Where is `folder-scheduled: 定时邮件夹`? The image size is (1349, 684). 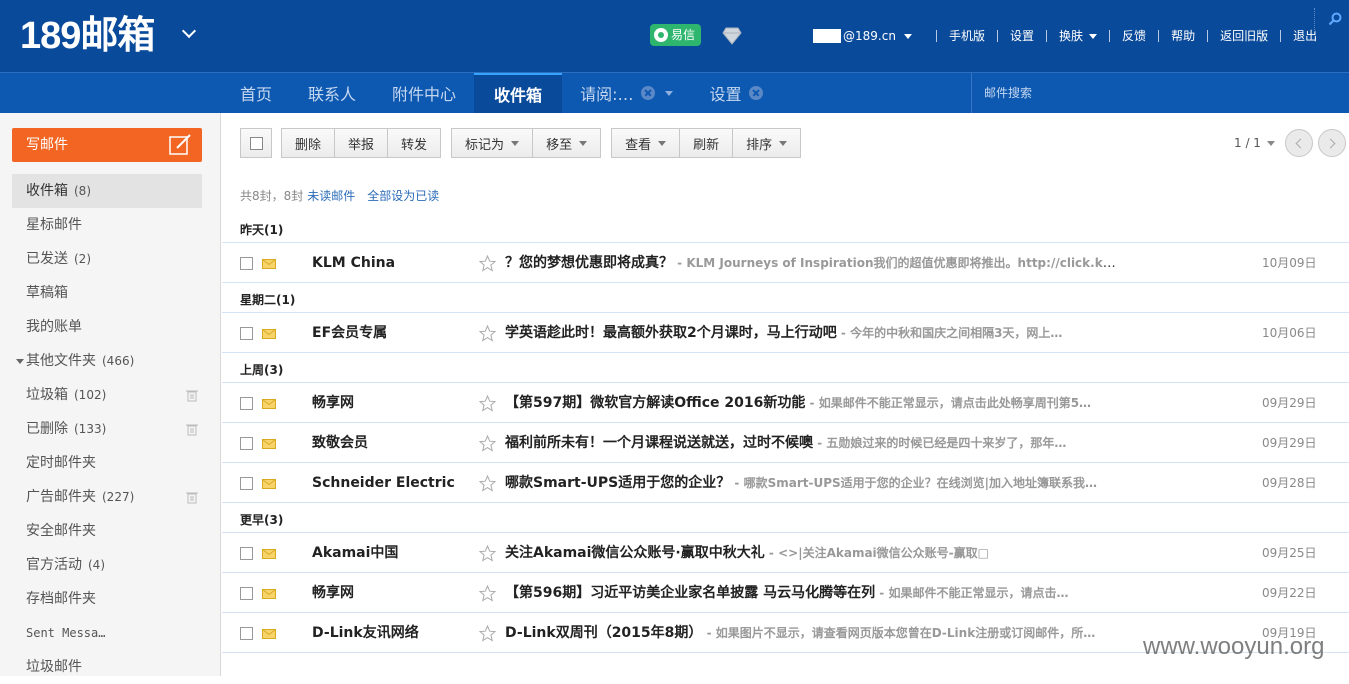
folder-scheduled: 定时邮件夹 is located at coordinates (107, 463).